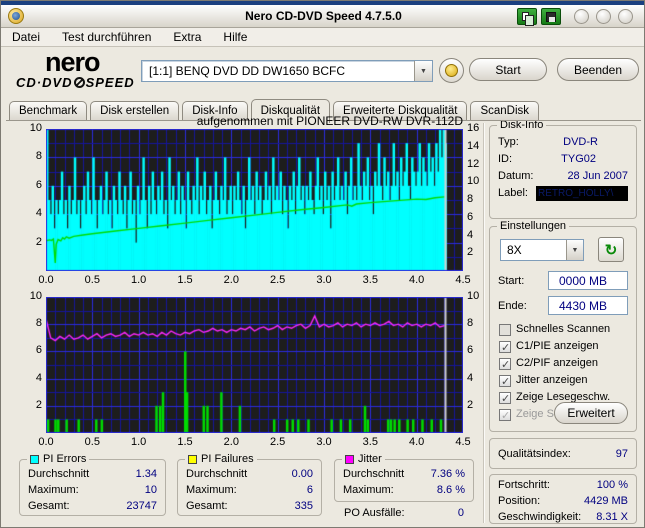  Describe the element at coordinates (309, 490) in the screenshot. I see `stat-value: 6` at that location.